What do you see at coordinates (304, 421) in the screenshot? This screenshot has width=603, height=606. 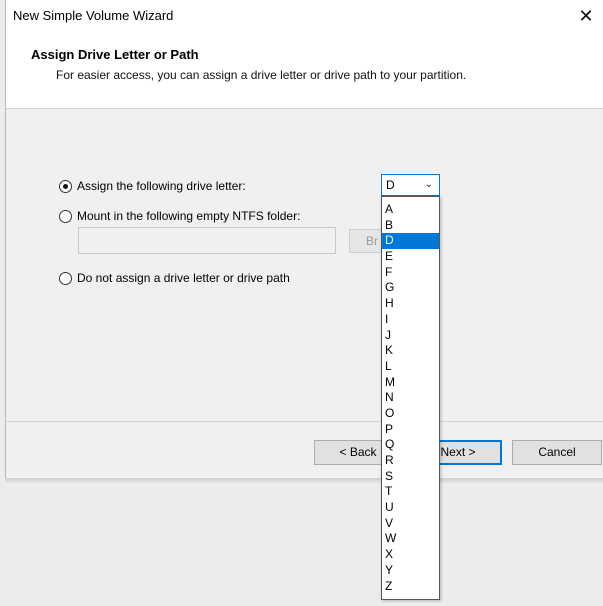 I see `button-separator` at bounding box center [304, 421].